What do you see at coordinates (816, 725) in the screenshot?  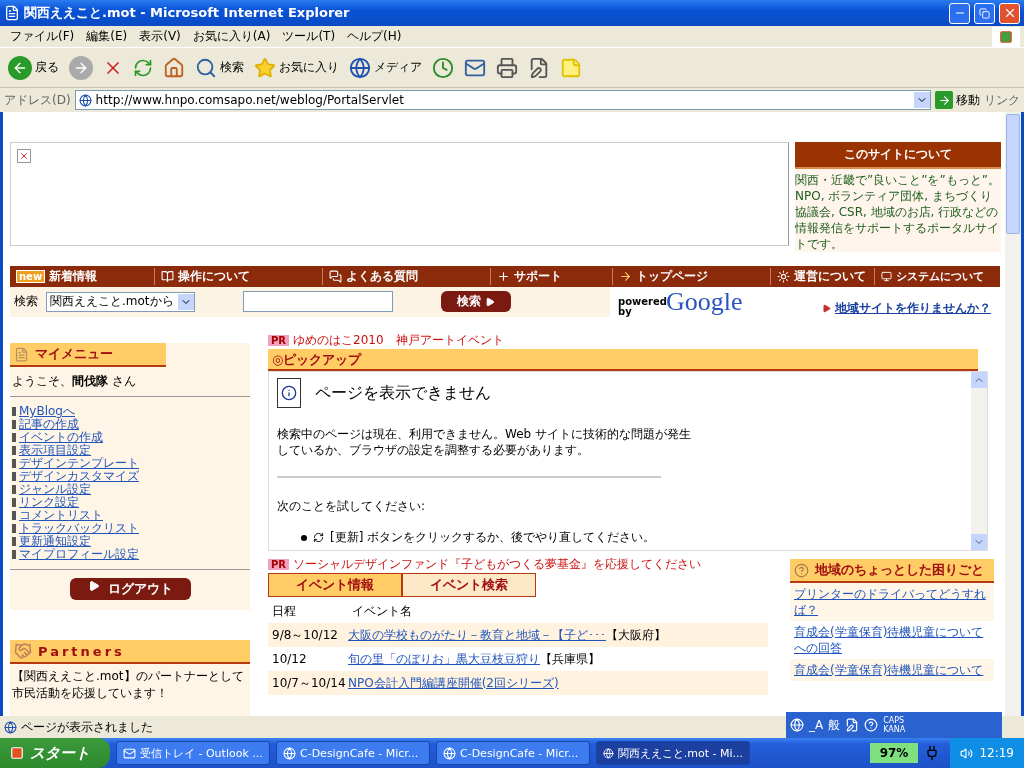 I see `input-mode-text: _A` at bounding box center [816, 725].